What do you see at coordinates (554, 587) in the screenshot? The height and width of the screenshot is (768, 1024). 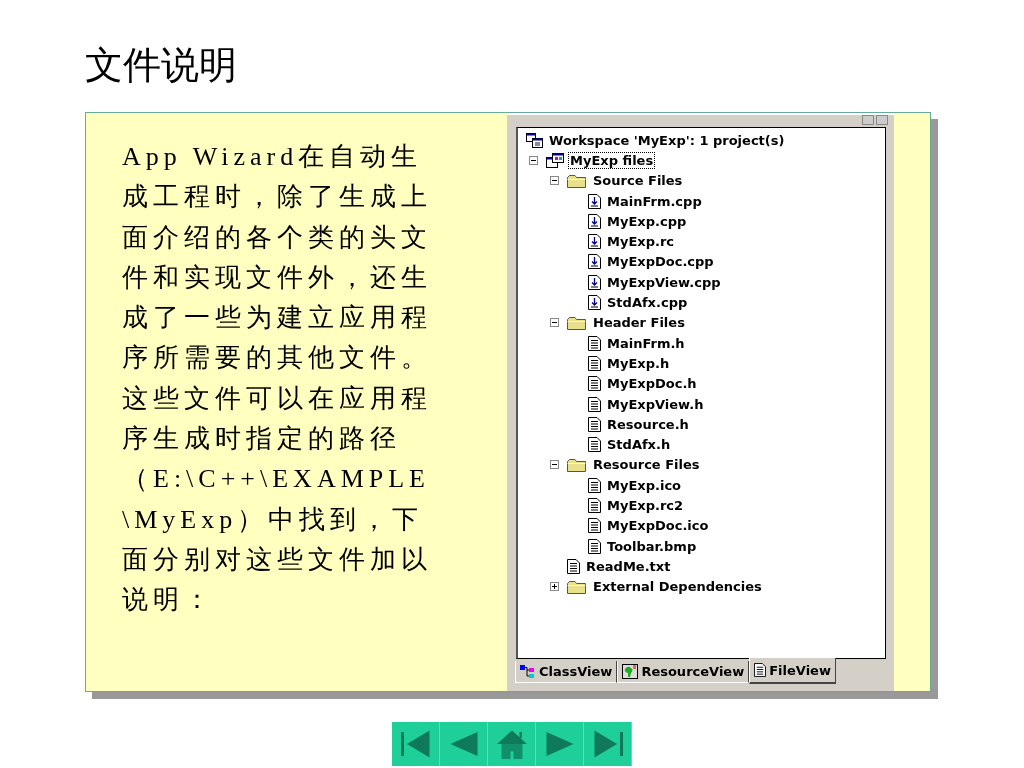 I see `expand-toggle` at bounding box center [554, 587].